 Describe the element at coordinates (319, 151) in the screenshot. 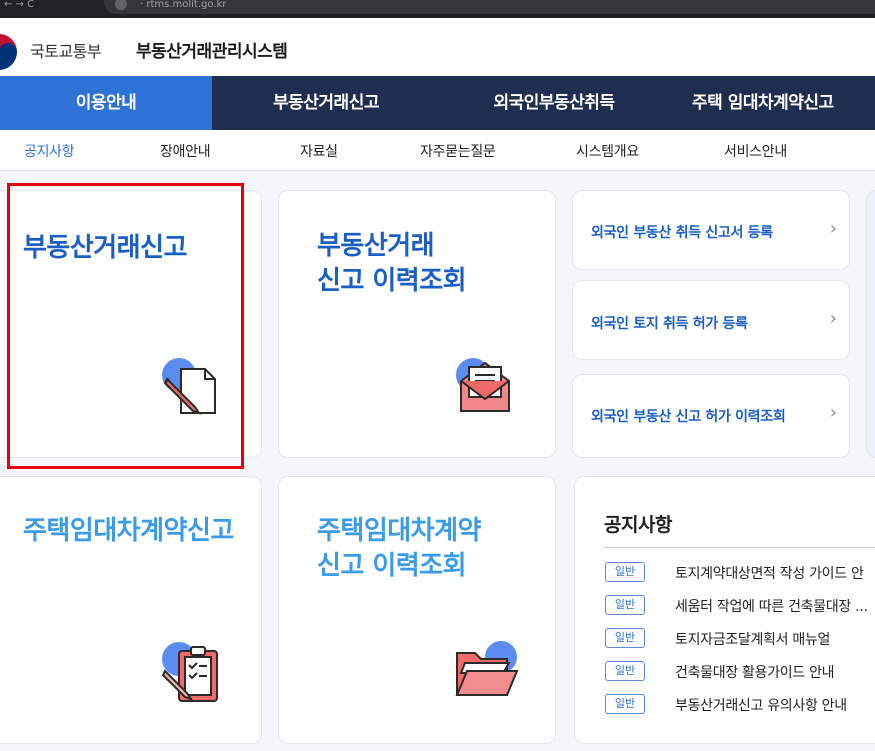

I see `subnav-archive: 자료실` at that location.